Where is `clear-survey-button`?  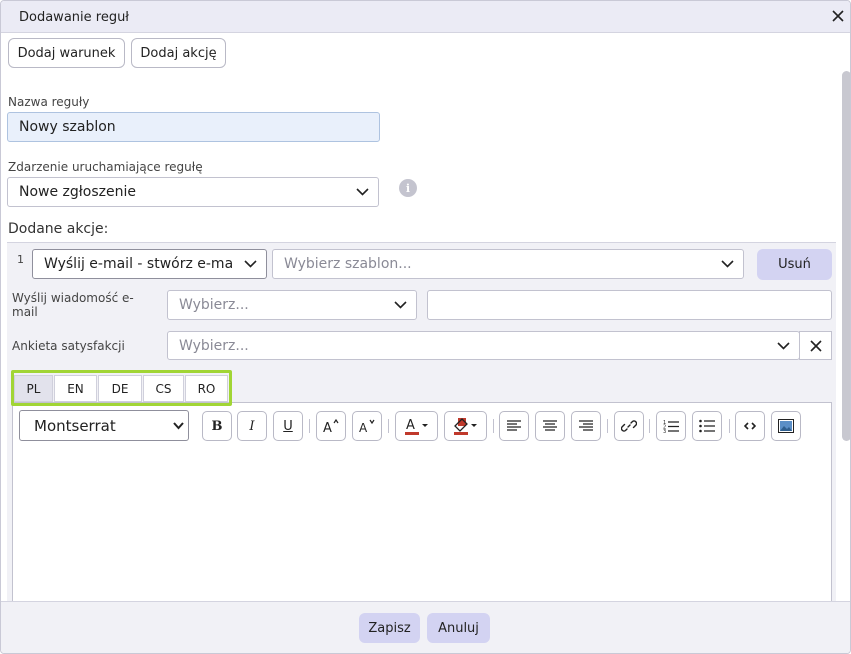 clear-survey-button is located at coordinates (815, 345).